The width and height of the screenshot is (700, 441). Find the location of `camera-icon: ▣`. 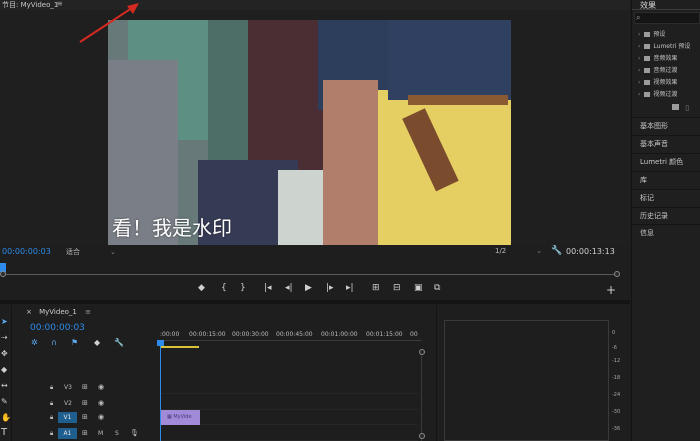

camera-icon: ▣ is located at coordinates (418, 288).